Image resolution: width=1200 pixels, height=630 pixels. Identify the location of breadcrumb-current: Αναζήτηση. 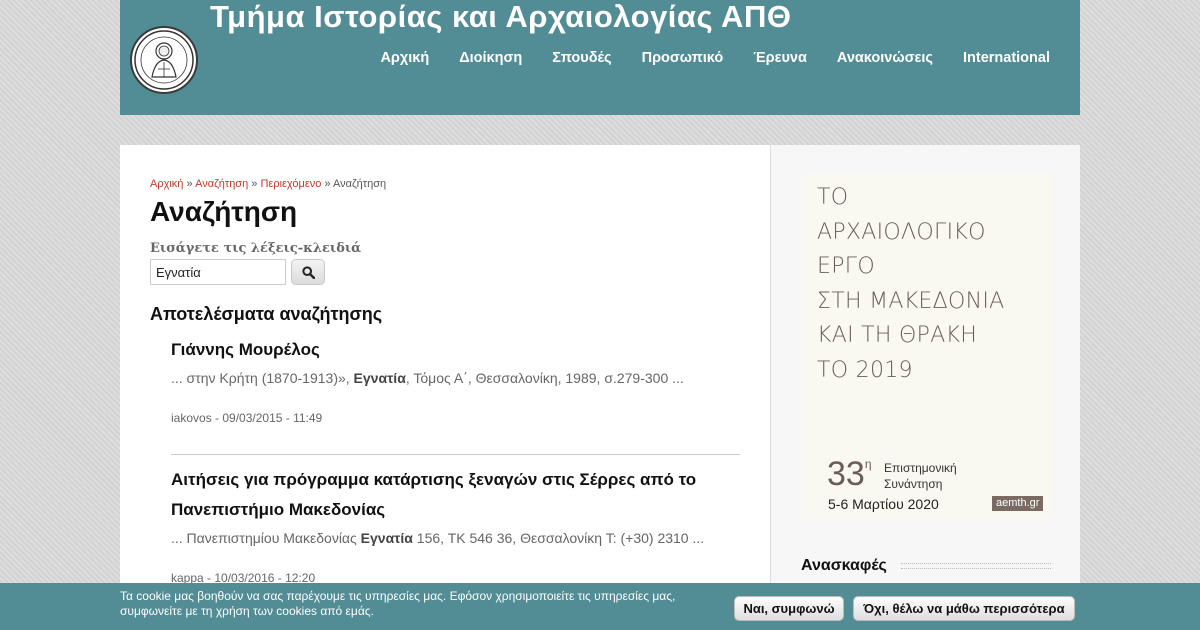
(360, 184).